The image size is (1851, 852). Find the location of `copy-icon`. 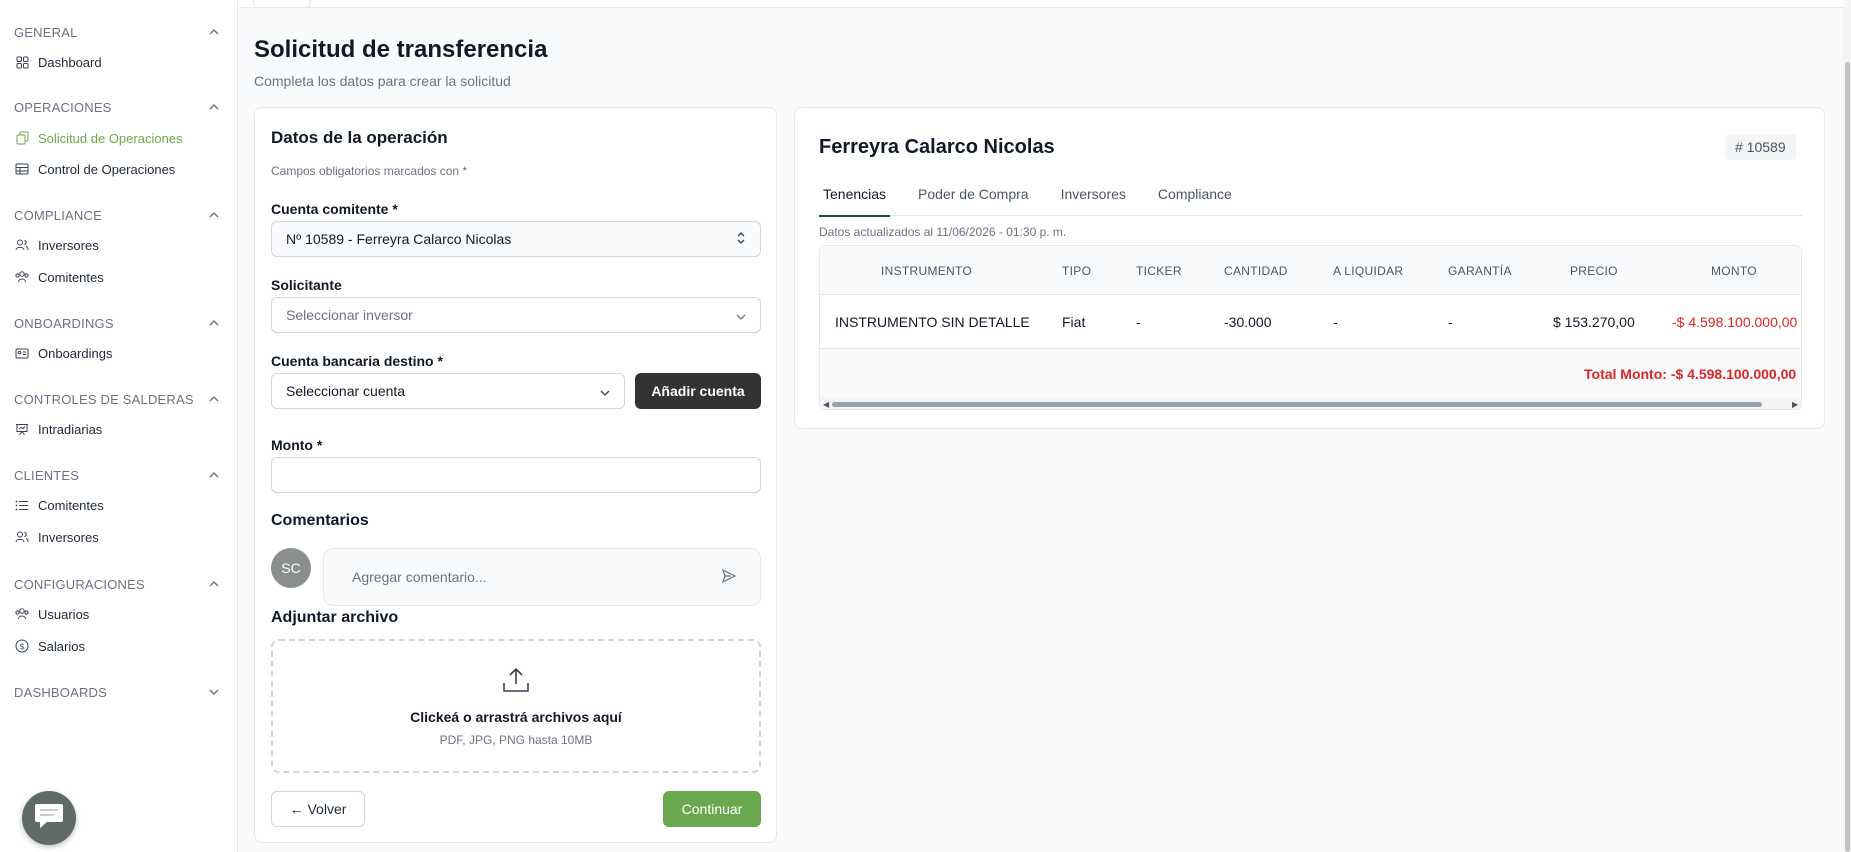

copy-icon is located at coordinates (22, 138).